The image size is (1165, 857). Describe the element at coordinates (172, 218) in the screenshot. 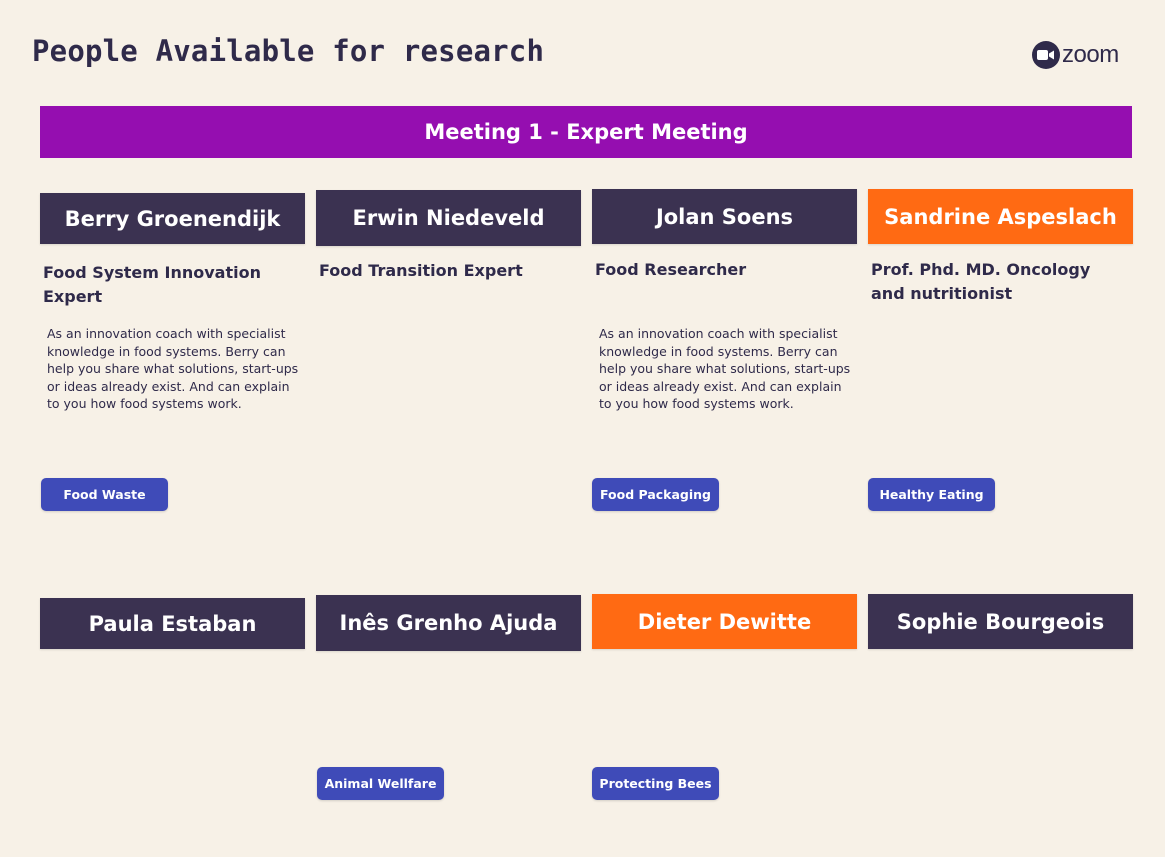

I see `person-name-header: Berry Groenendijk` at that location.